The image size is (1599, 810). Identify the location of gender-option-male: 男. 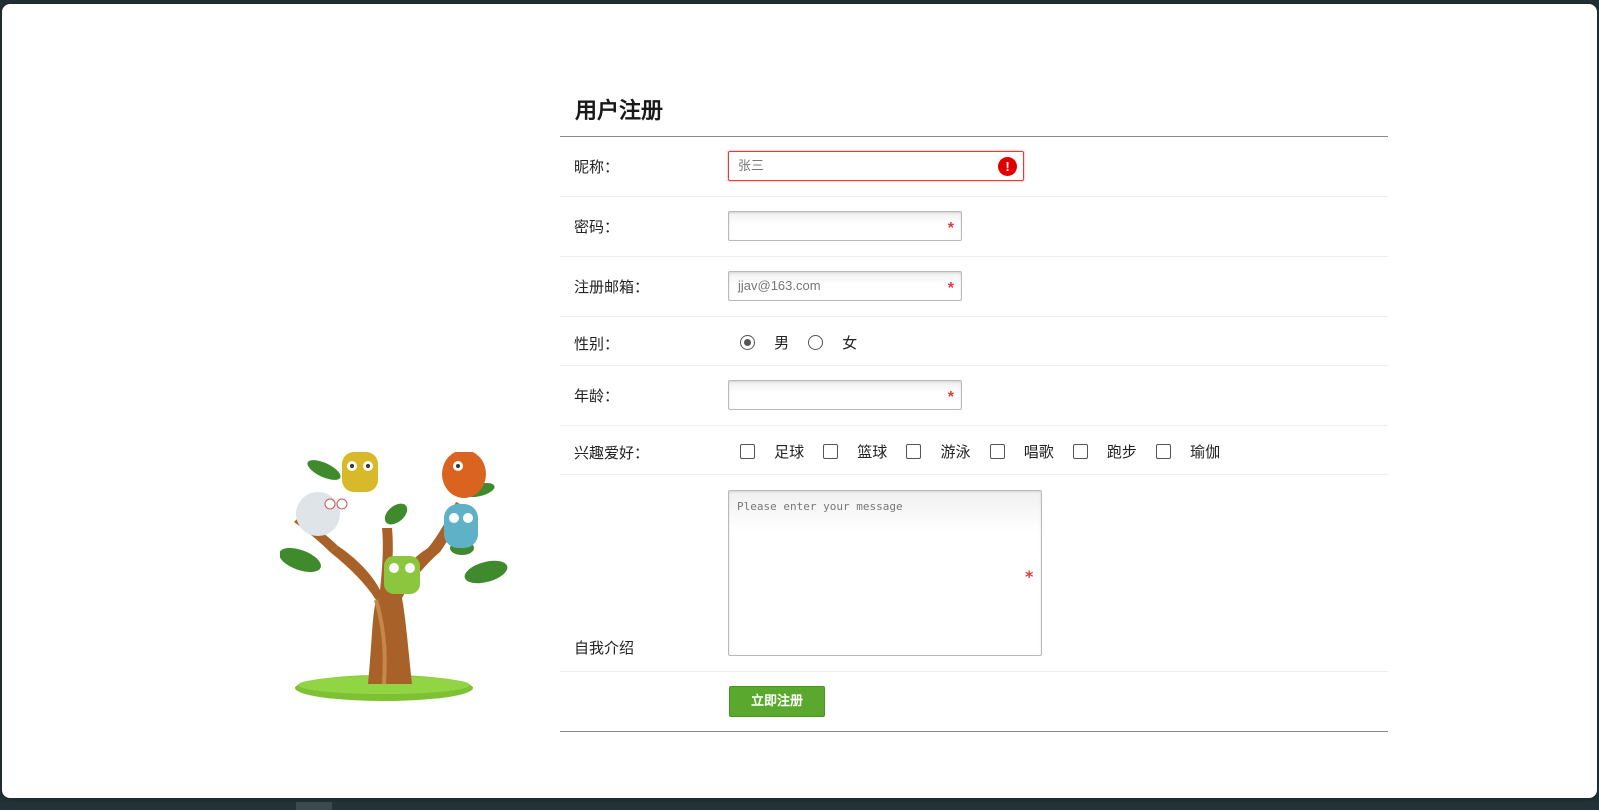
(782, 343).